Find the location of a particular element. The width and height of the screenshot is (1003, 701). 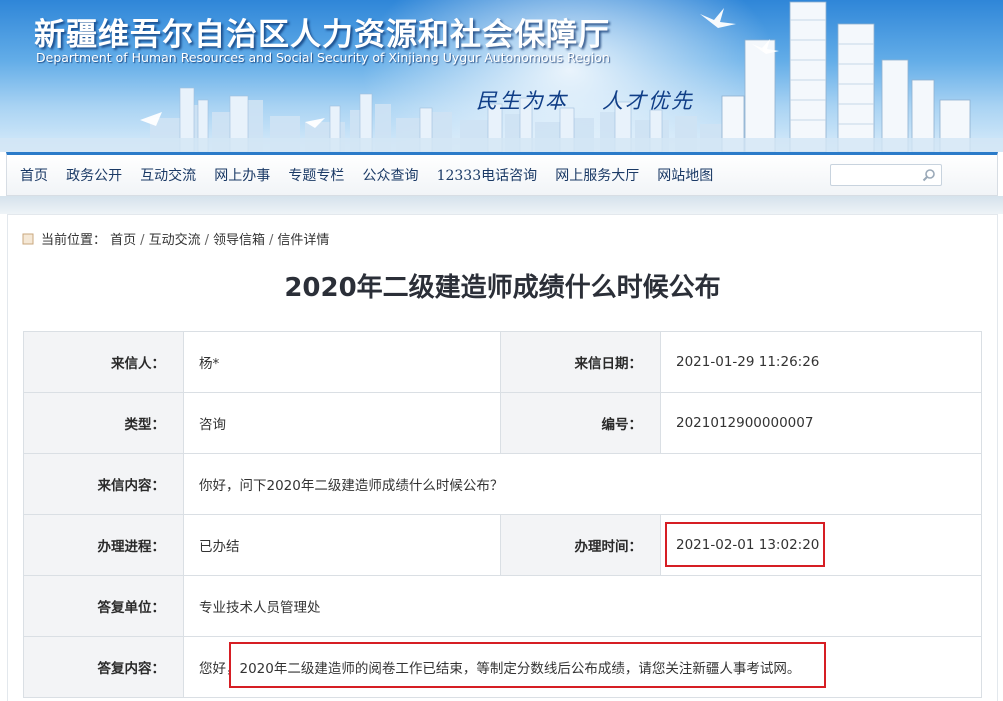

slogan-left: 民生为本 is located at coordinates (522, 101).